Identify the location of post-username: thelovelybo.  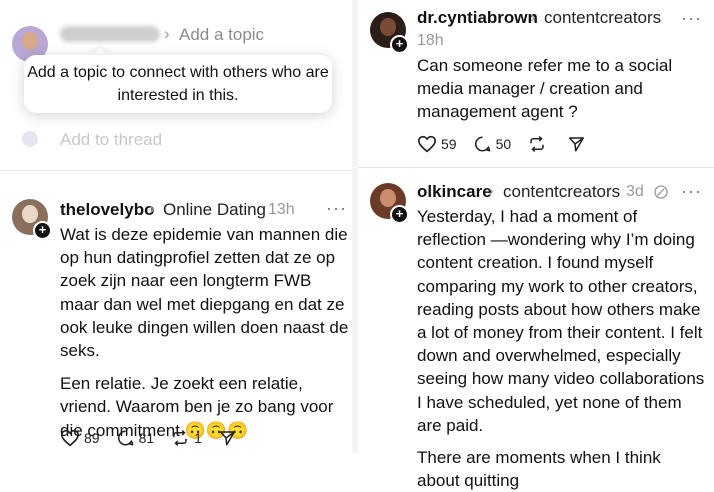
(107, 210).